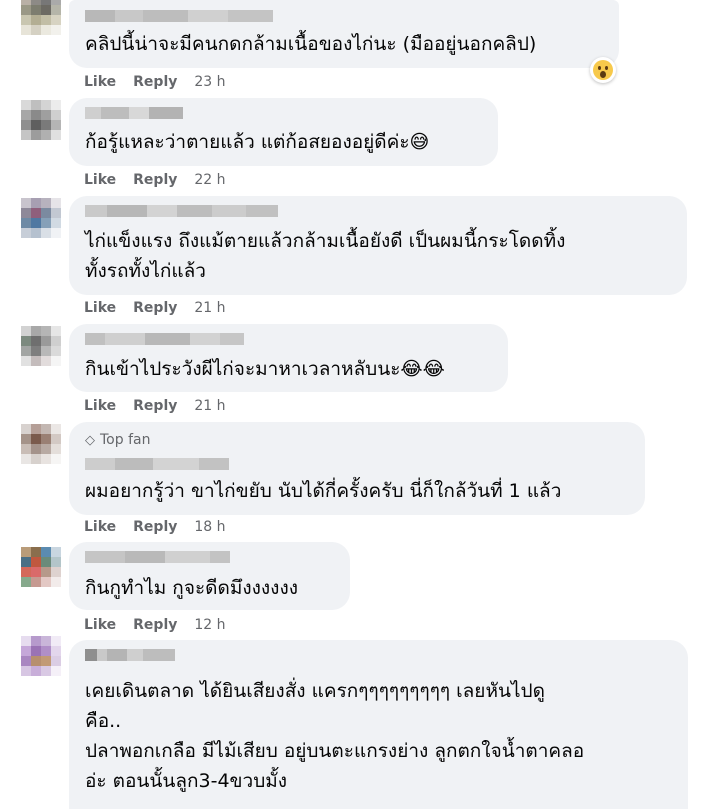  What do you see at coordinates (209, 82) in the screenshot?
I see `timestamp: 23 h` at bounding box center [209, 82].